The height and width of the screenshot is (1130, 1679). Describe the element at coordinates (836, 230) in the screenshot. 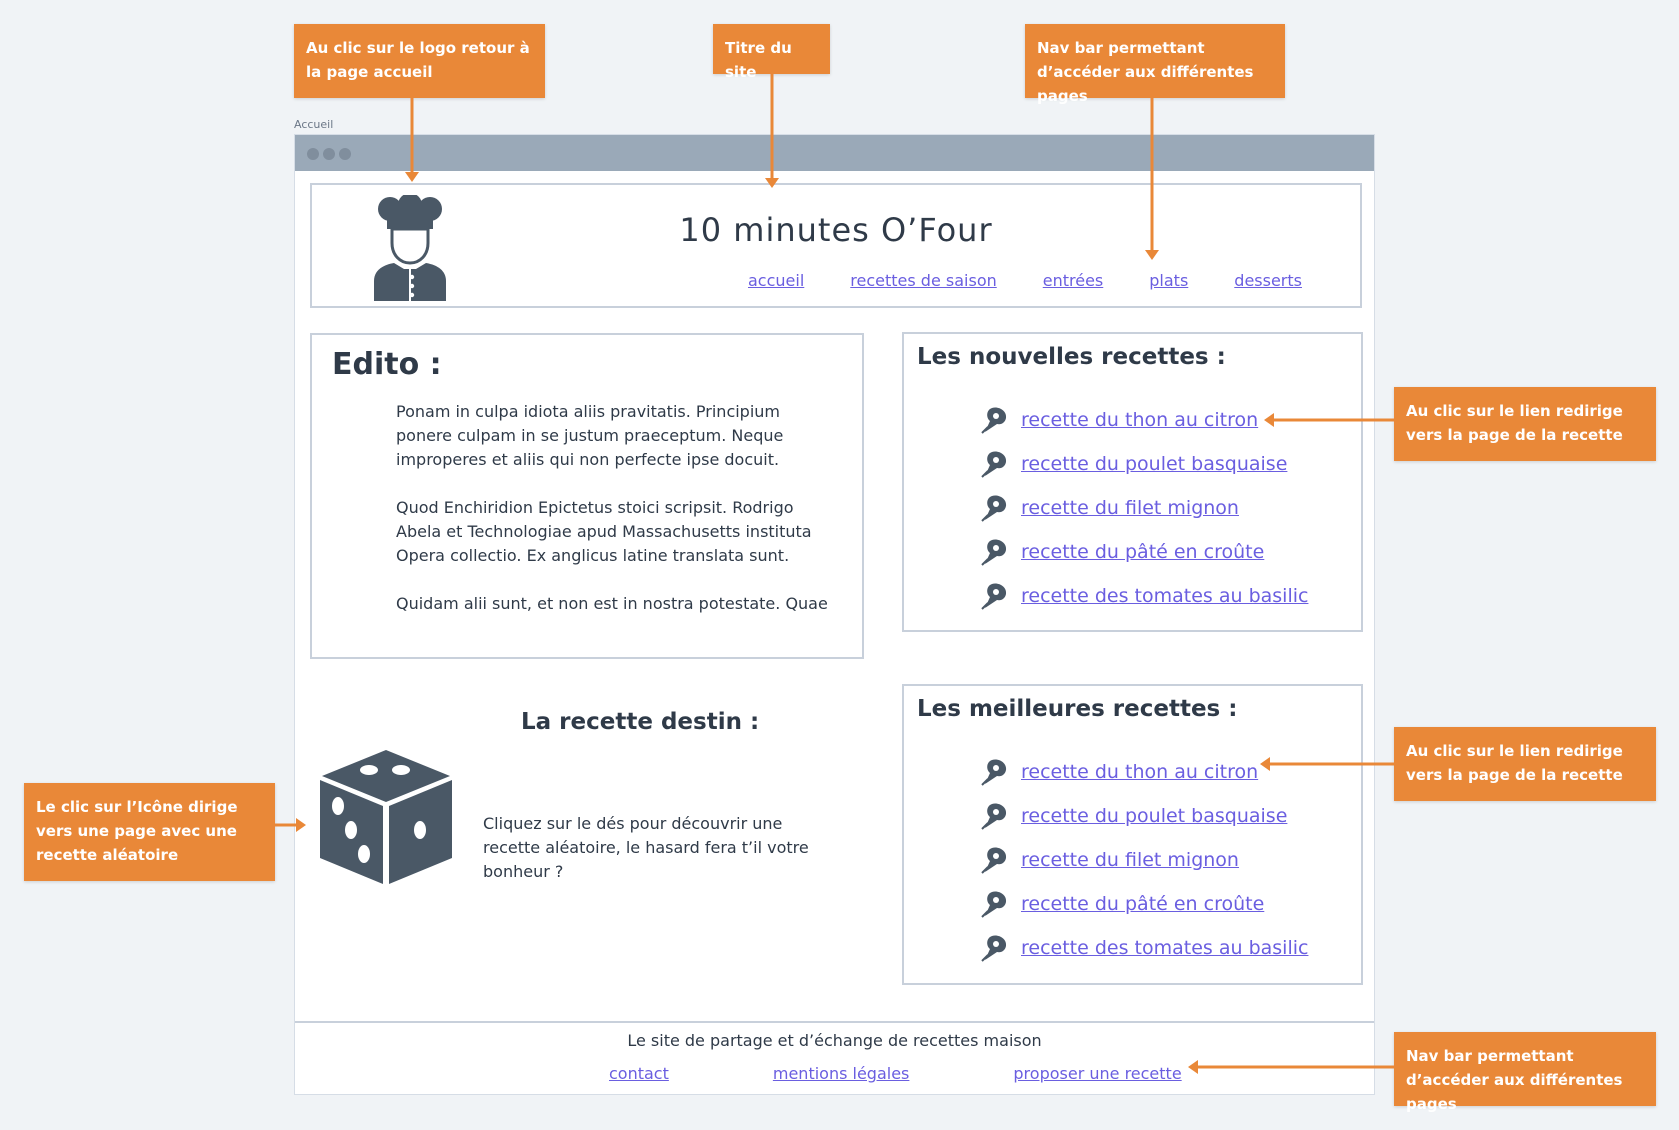

I see `site-title: 10 minutes O’Four` at that location.